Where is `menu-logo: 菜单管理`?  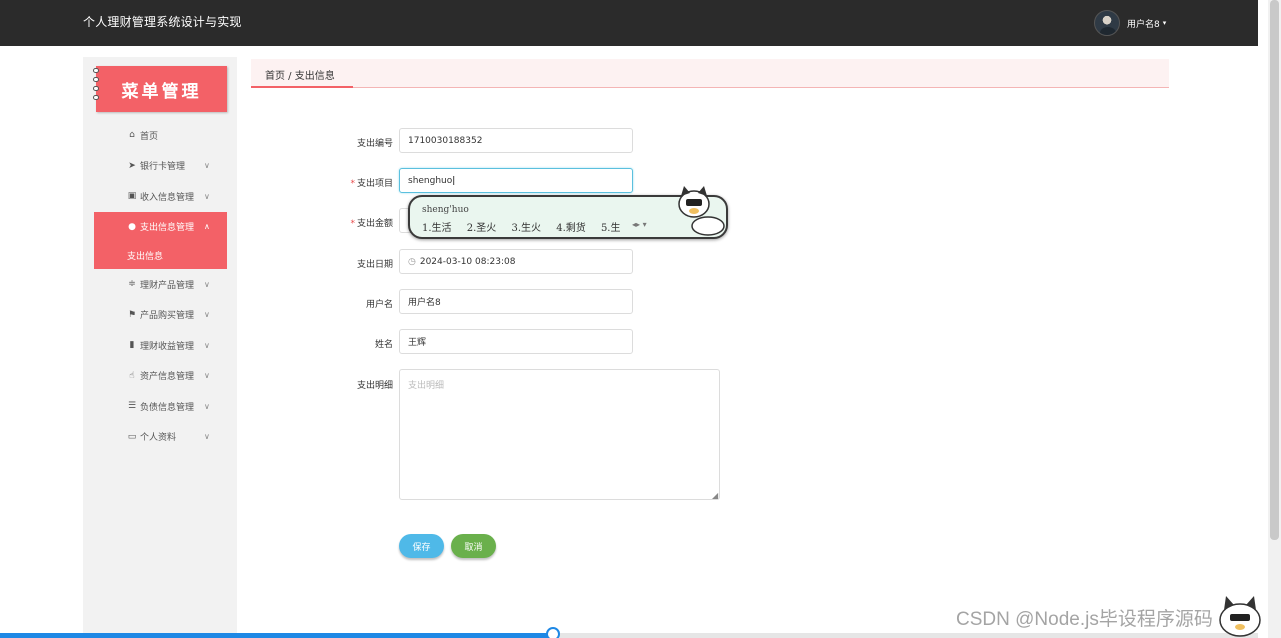
menu-logo: 菜单管理 is located at coordinates (161, 89).